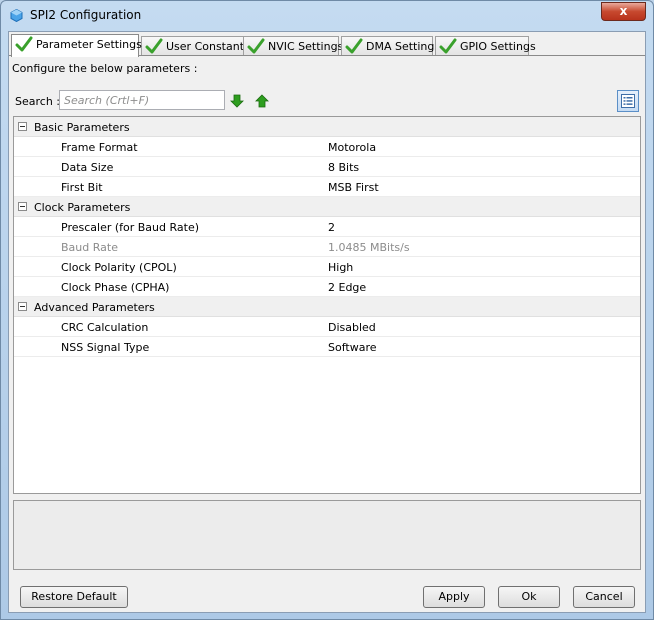 The width and height of the screenshot is (654, 620). Describe the element at coordinates (327, 347) in the screenshot. I see `param-row-nss-signal-type: NSS Signal Type Software` at that location.